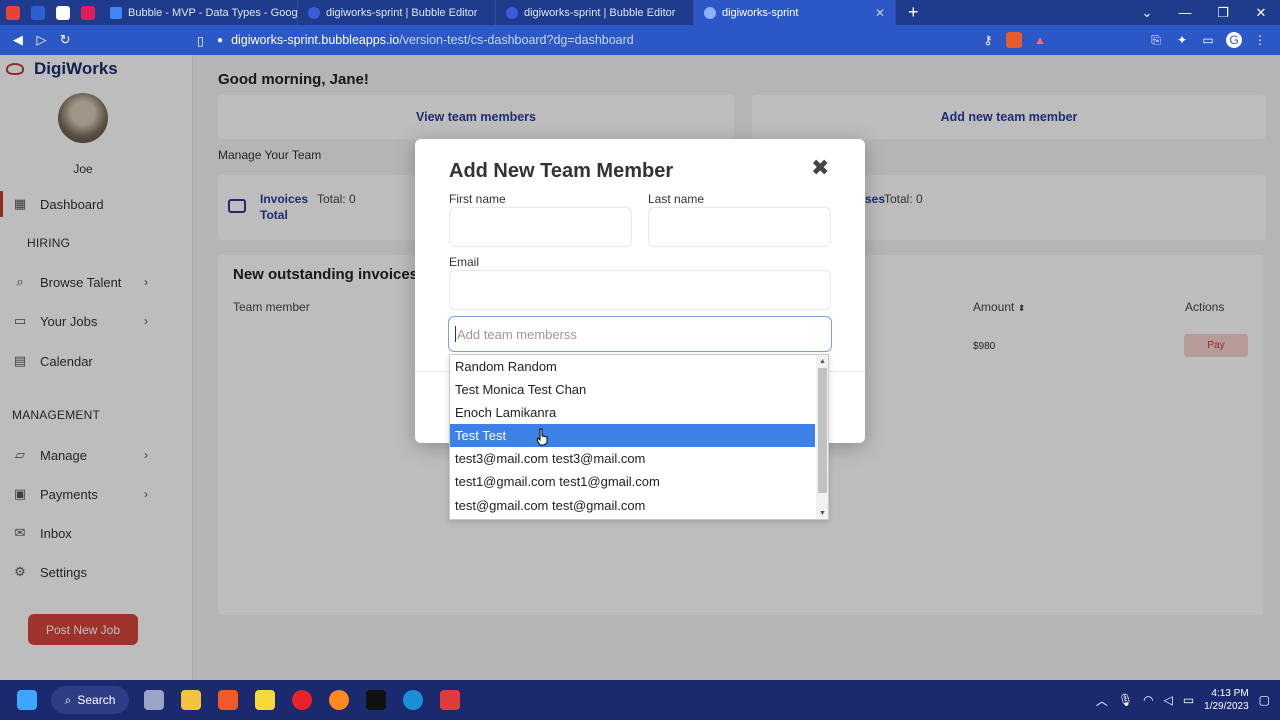 The image size is (1280, 720). Describe the element at coordinates (42, 40) in the screenshot. I see `forward-icon: ▷` at that location.